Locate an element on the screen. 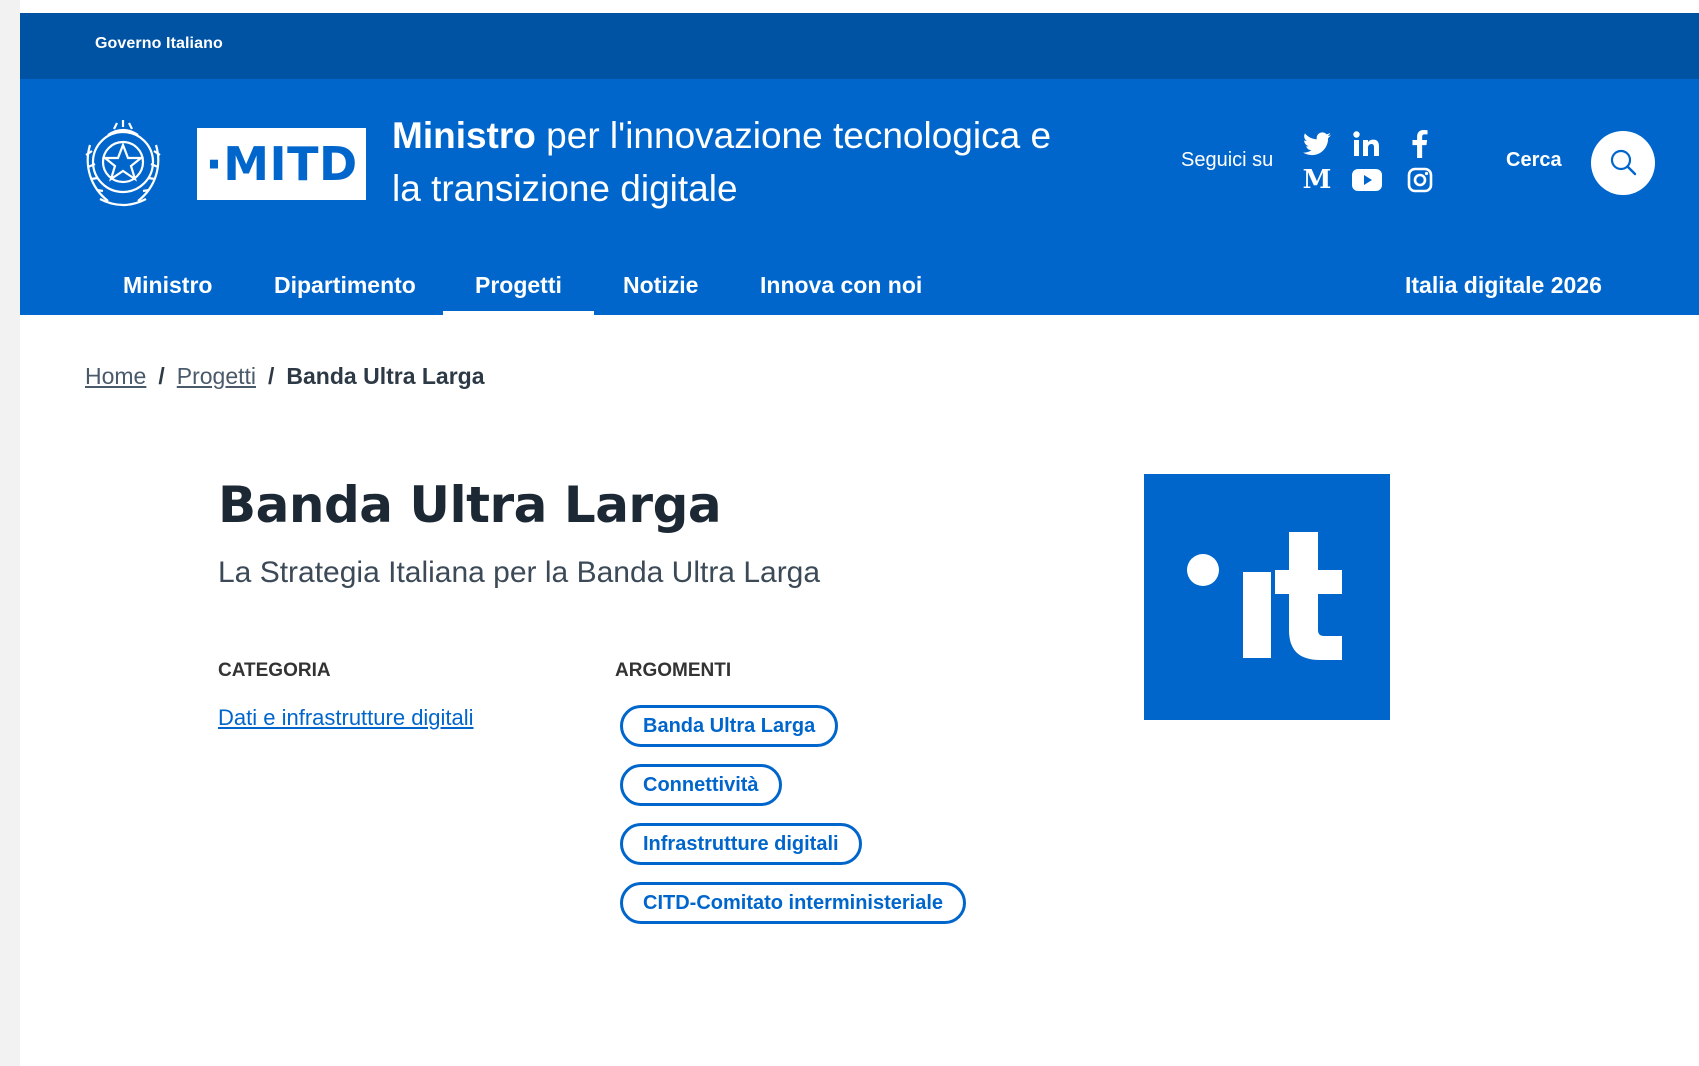 The height and width of the screenshot is (1066, 1699). nav-item-notizie: Notizie is located at coordinates (660, 285).